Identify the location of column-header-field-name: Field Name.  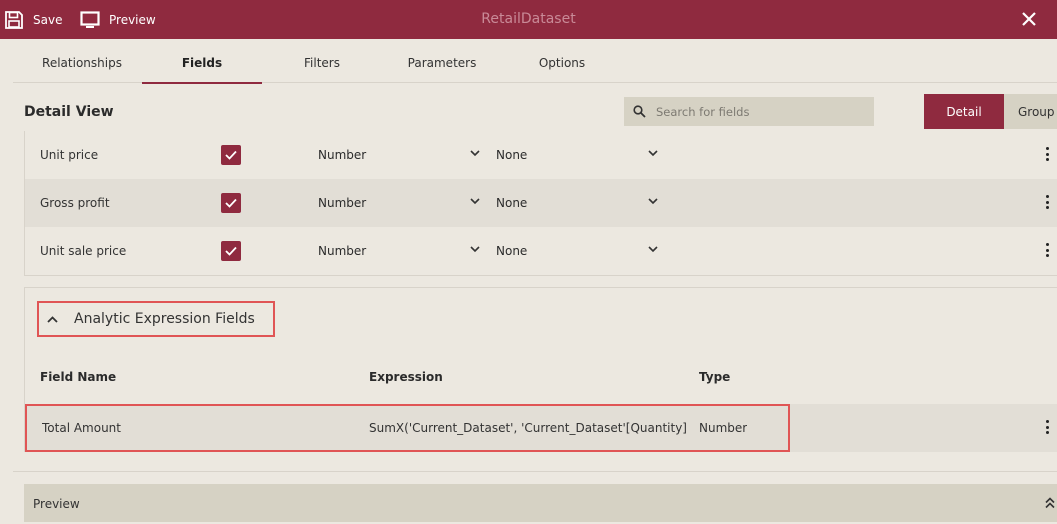
(78, 377).